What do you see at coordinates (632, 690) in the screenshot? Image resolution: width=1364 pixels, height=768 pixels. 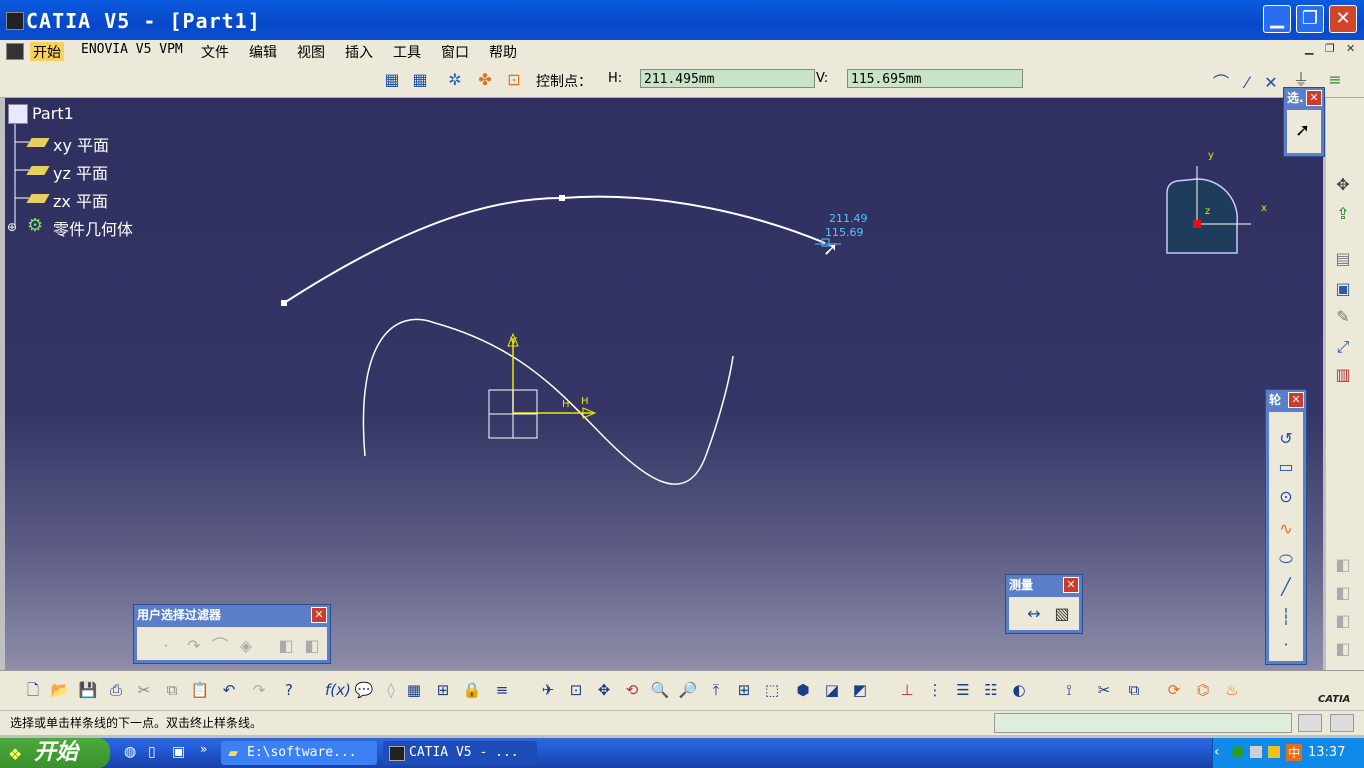 I see `rotate-icon: ⟲` at bounding box center [632, 690].